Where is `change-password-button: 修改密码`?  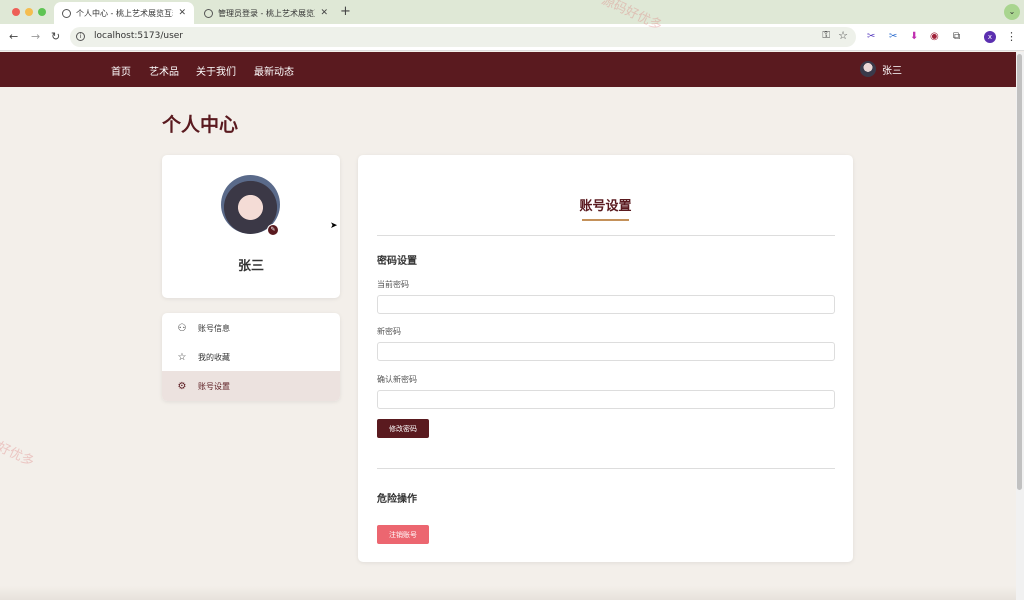
change-password-button: 修改密码 is located at coordinates (403, 428).